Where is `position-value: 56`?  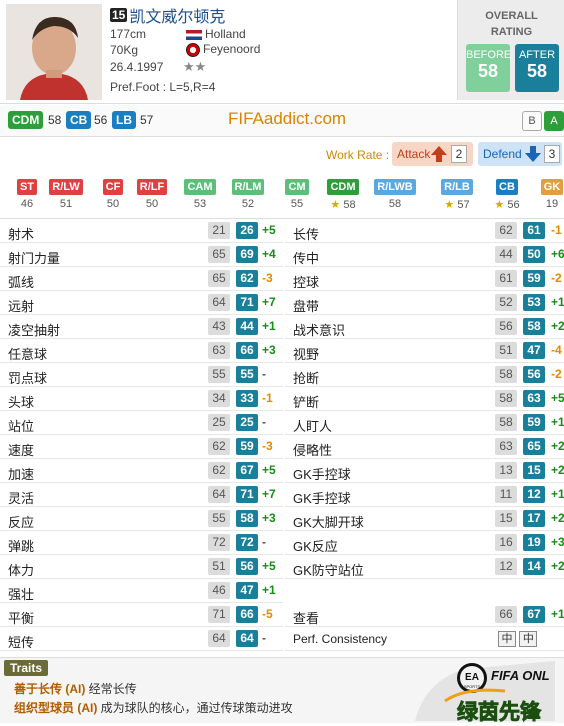
position-value: 56 is located at coordinates (513, 205).